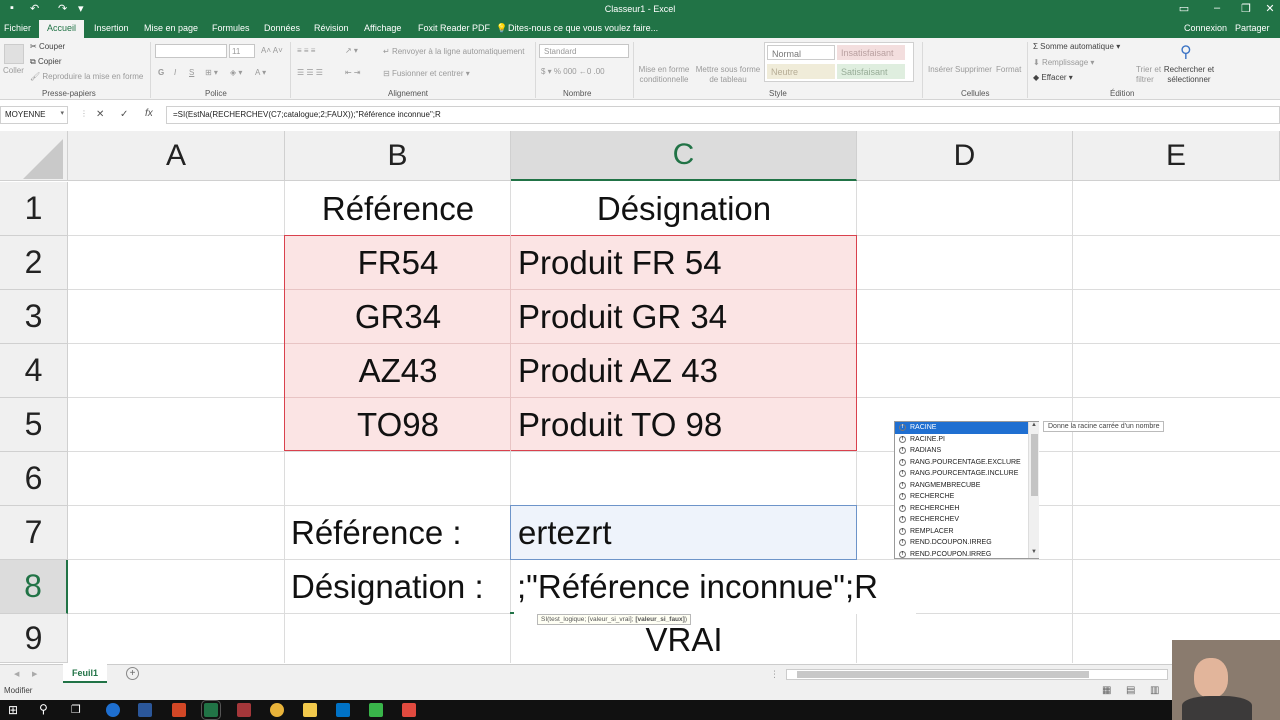 The height and width of the screenshot is (720, 1280). Describe the element at coordinates (1130, 690) in the screenshot. I see `page-layout-icon: ▤` at that location.